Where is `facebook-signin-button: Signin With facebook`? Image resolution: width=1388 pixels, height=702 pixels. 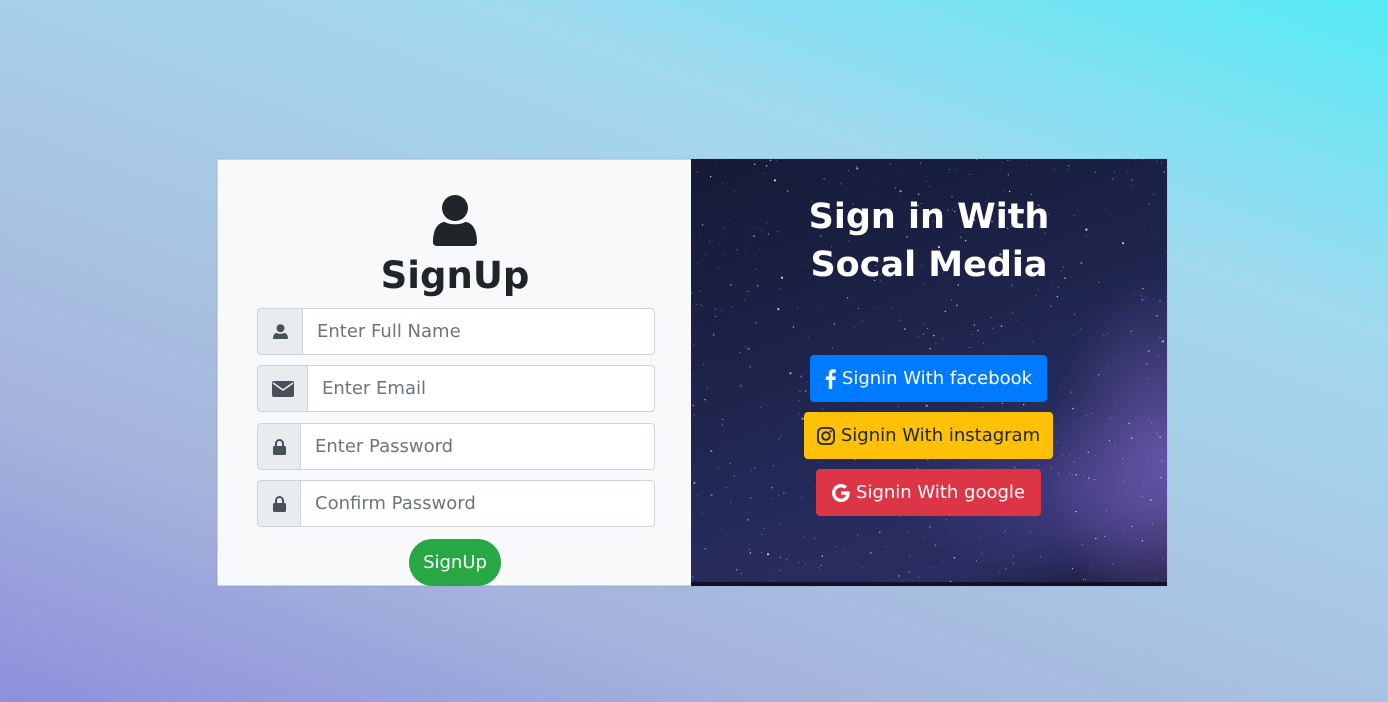 facebook-signin-button: Signin With facebook is located at coordinates (928, 378).